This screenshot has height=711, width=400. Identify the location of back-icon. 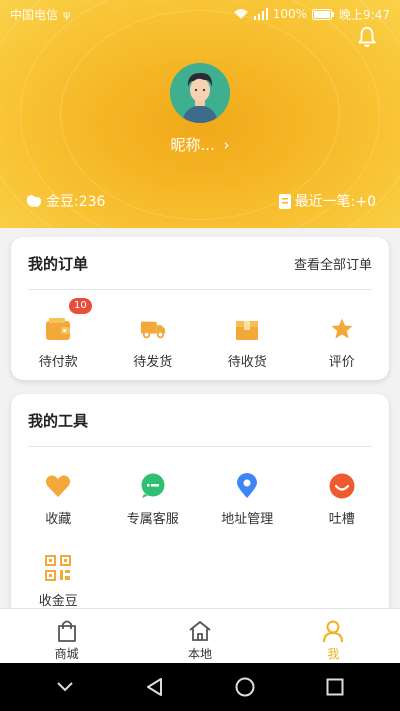
(155, 687).